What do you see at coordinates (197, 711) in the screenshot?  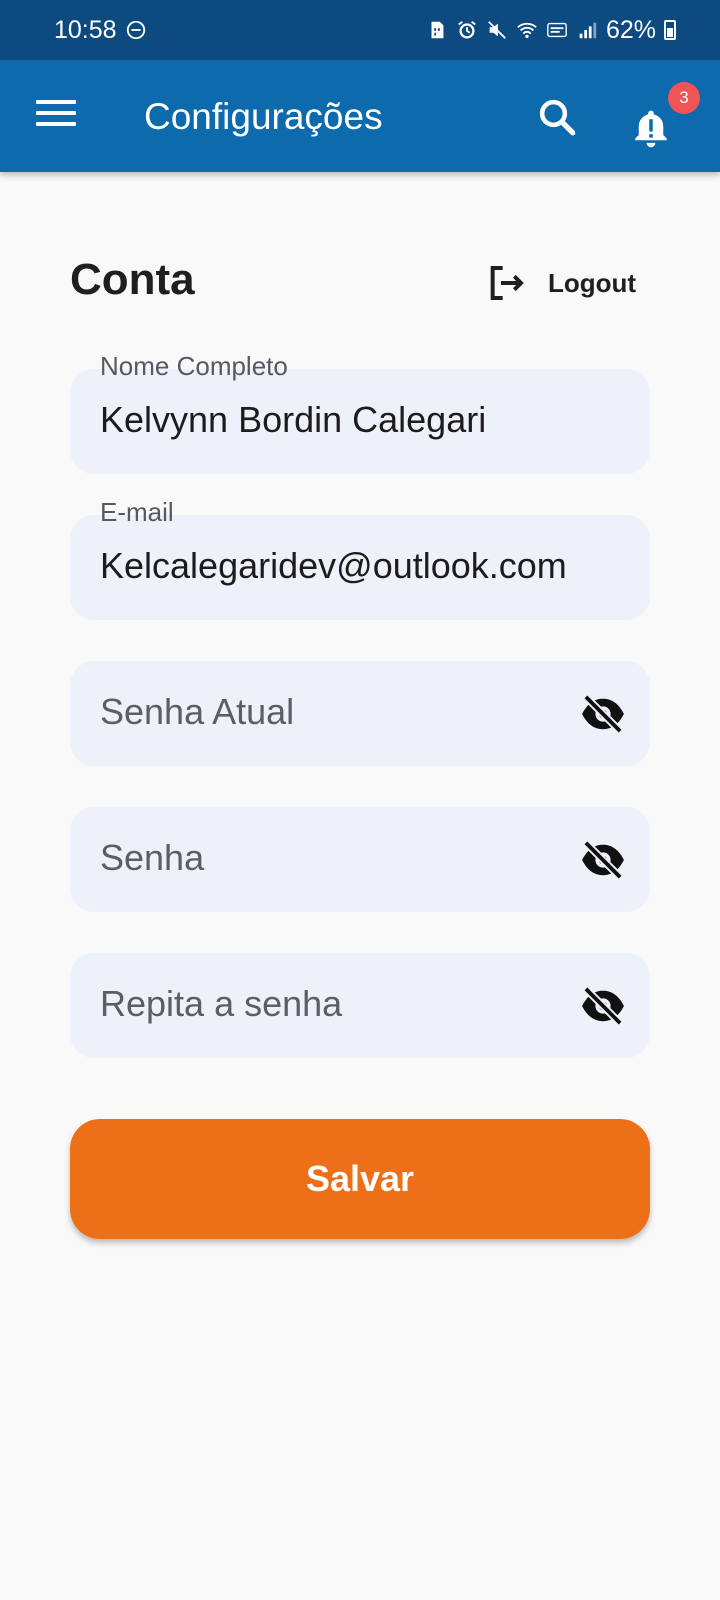 I see `current-password-placeholder: Senha Atual` at bounding box center [197, 711].